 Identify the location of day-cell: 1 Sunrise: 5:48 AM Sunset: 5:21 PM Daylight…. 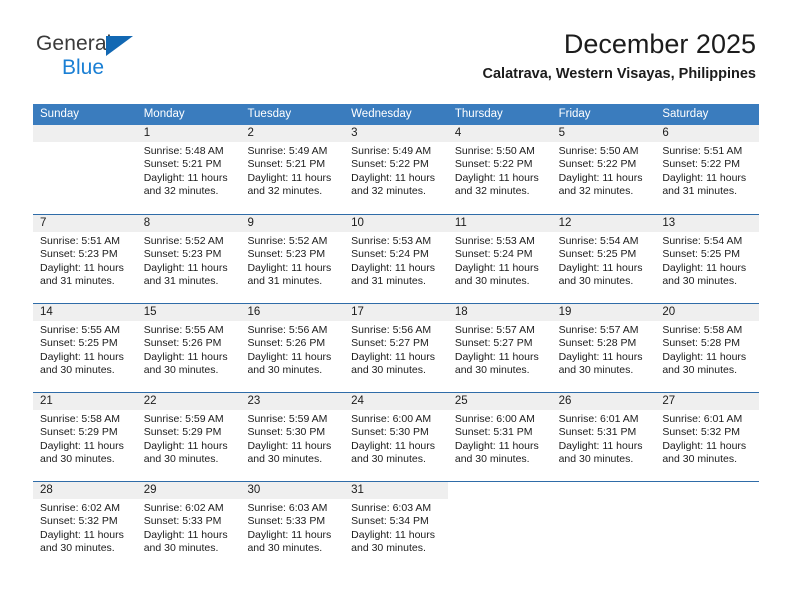
(188, 169).